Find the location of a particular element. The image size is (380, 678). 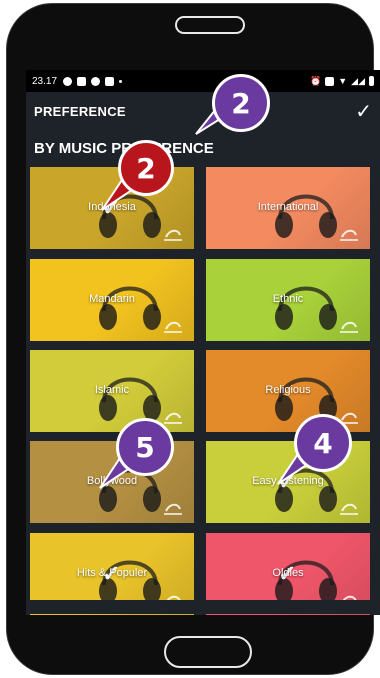

page-title: PREFERENCE is located at coordinates (80, 111).